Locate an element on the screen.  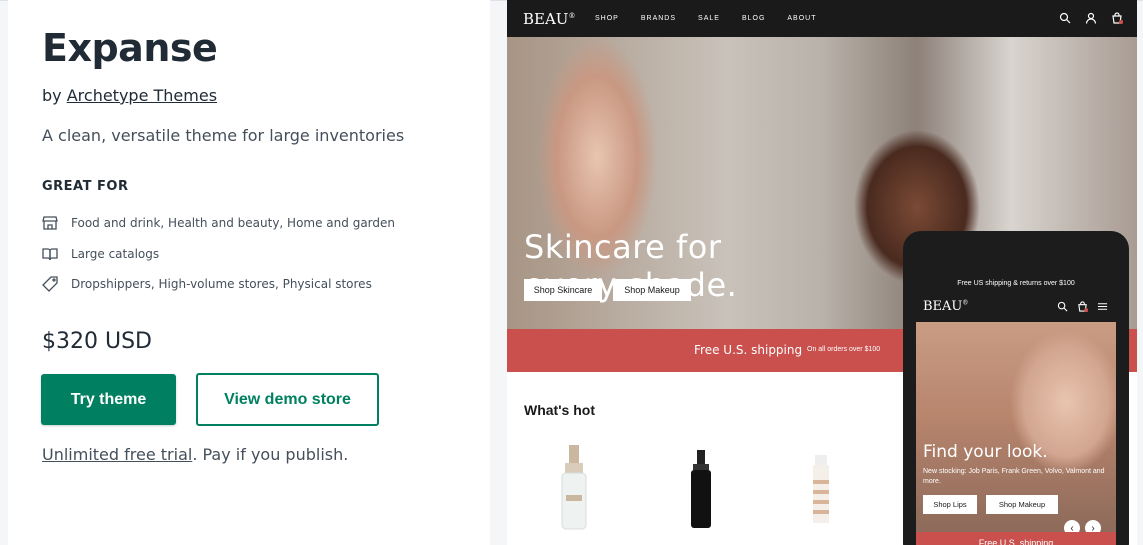
shop-skincare-button: Shop Skincare is located at coordinates (563, 290).